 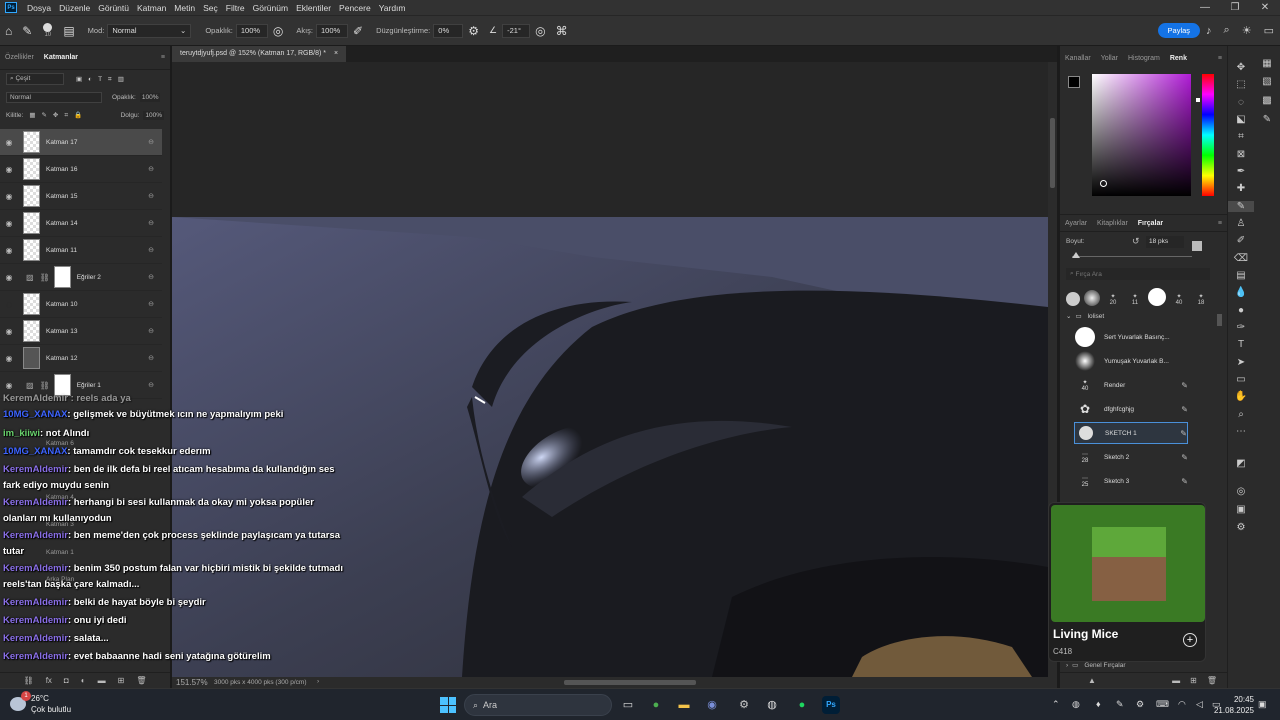 What do you see at coordinates (448, 30) in the screenshot?
I see `smoothing-field: 0%` at bounding box center [448, 30].